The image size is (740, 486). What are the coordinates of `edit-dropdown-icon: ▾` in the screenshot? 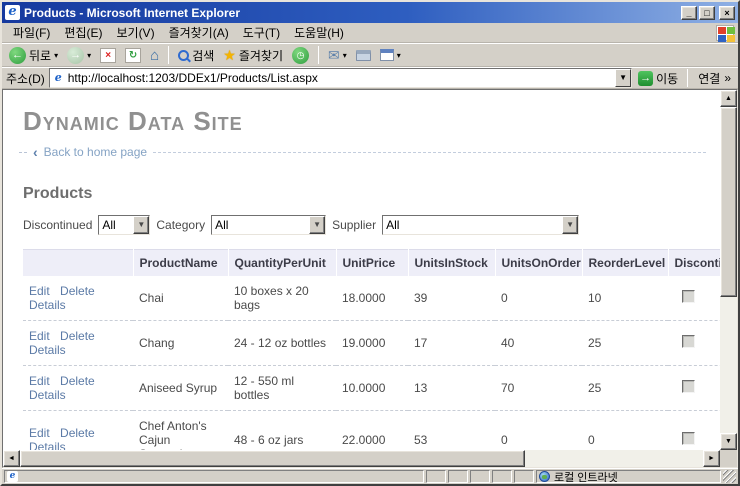 It's located at (399, 55).